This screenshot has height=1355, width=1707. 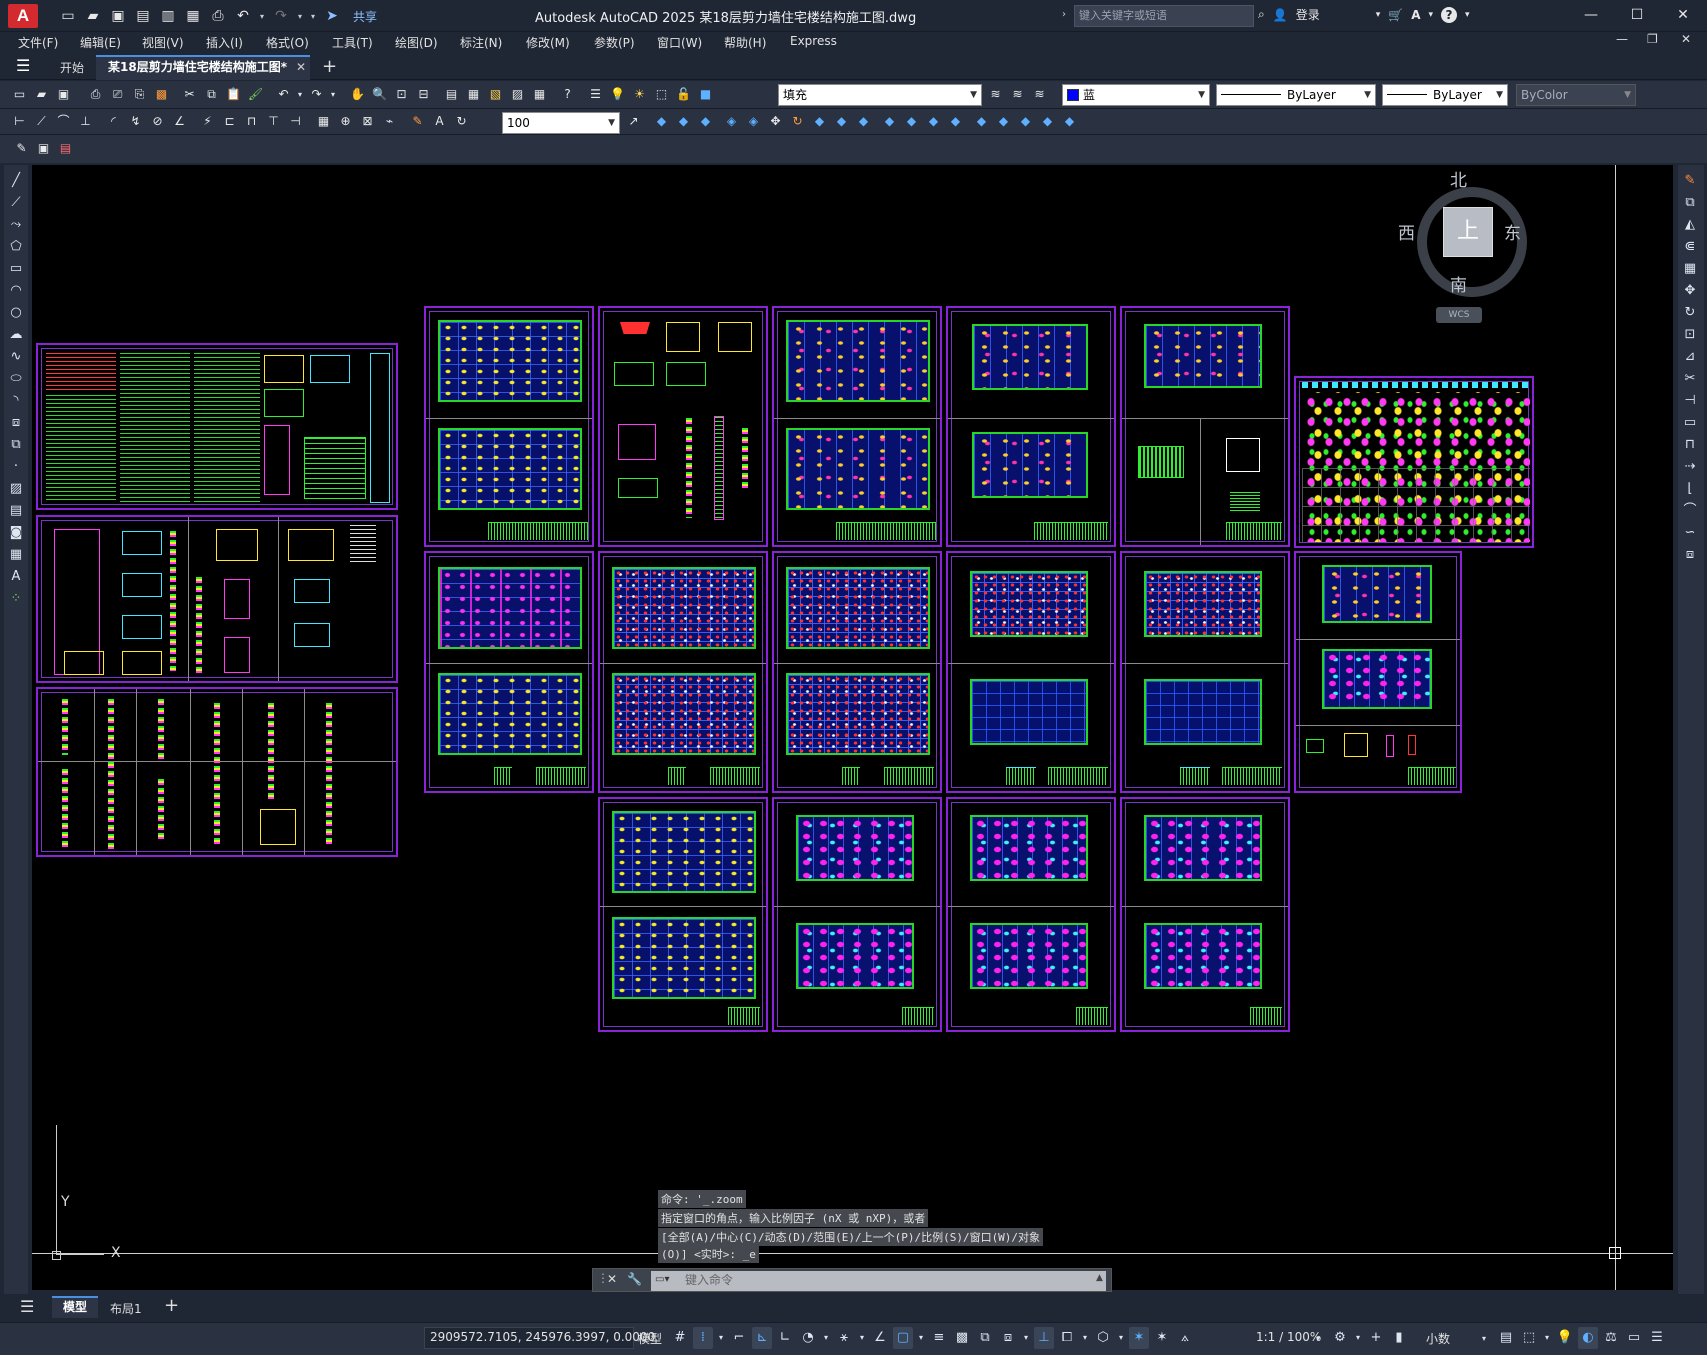 I want to click on layer-color-icon: ■, so click(x=705, y=94).